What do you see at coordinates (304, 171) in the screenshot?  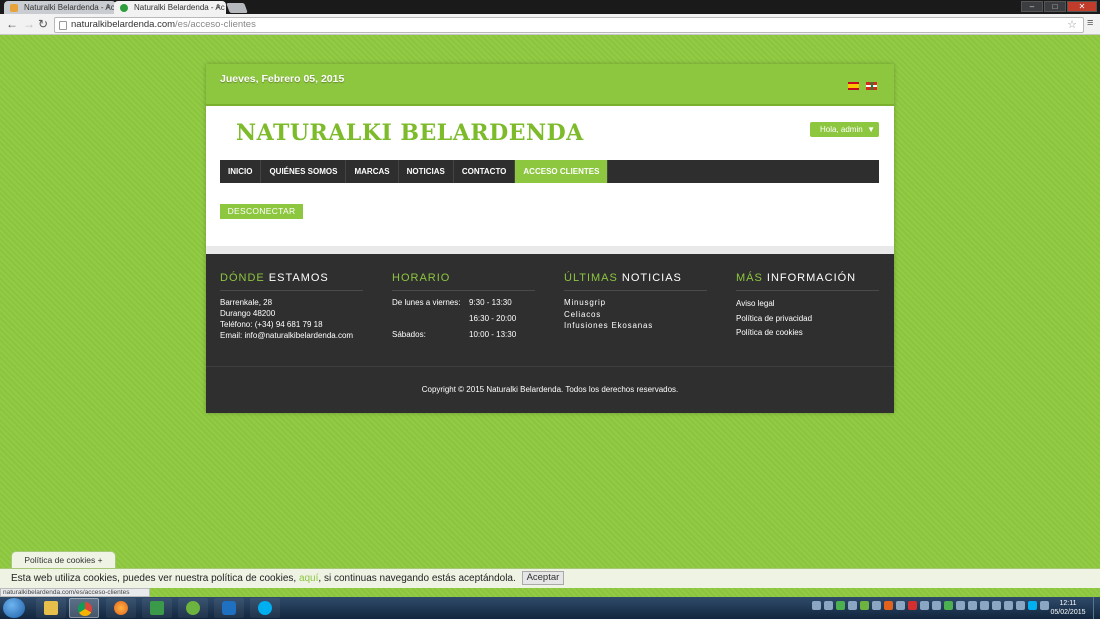 I see `nav-item-quienes-somos: QUIÉNES SOMOS` at bounding box center [304, 171].